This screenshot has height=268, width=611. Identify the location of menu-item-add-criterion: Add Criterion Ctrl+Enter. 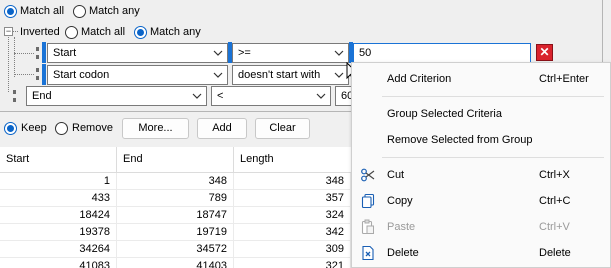
(481, 79).